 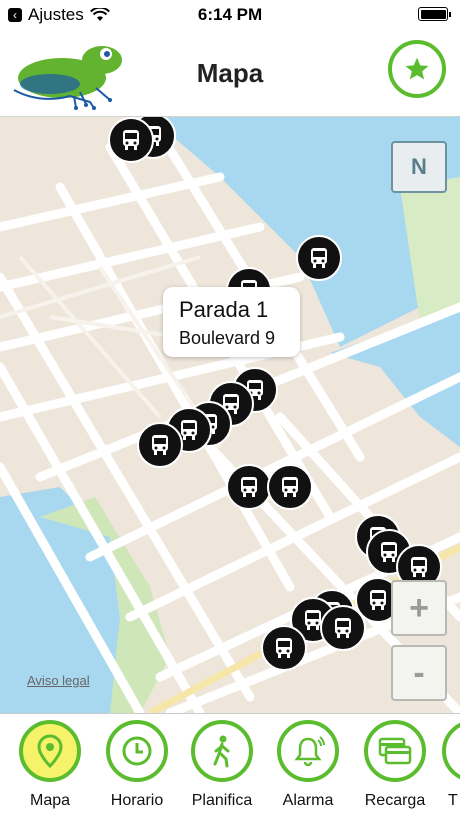 I want to click on tab-recarga: Recarga, so click(x=395, y=768).